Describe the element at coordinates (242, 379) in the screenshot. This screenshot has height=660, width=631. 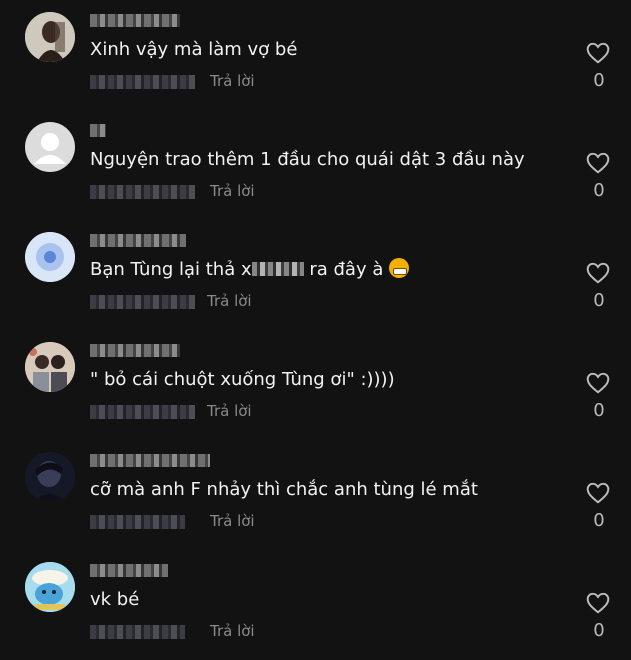
I see `comment-text: " bỏ cái chuột xuống Tùng ơi" :))))` at that location.